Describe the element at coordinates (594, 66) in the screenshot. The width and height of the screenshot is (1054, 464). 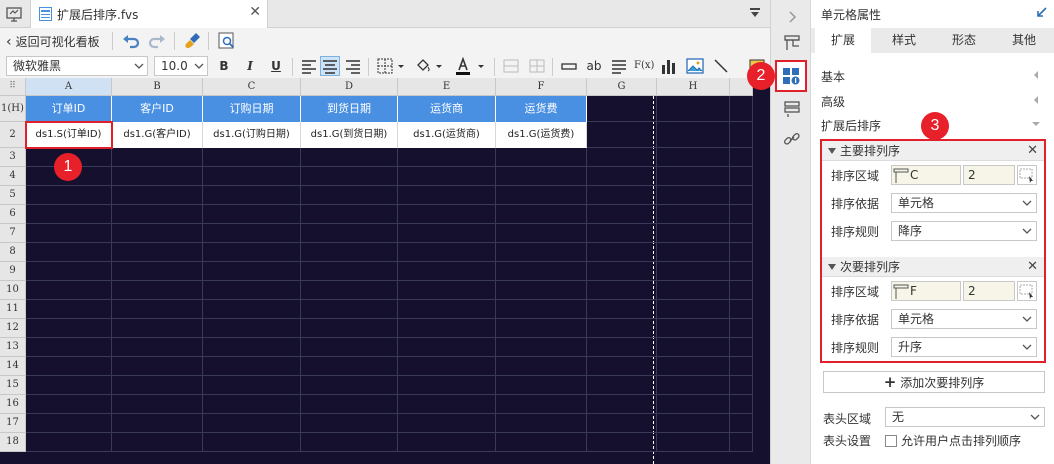
I see `text-button: ab` at that location.